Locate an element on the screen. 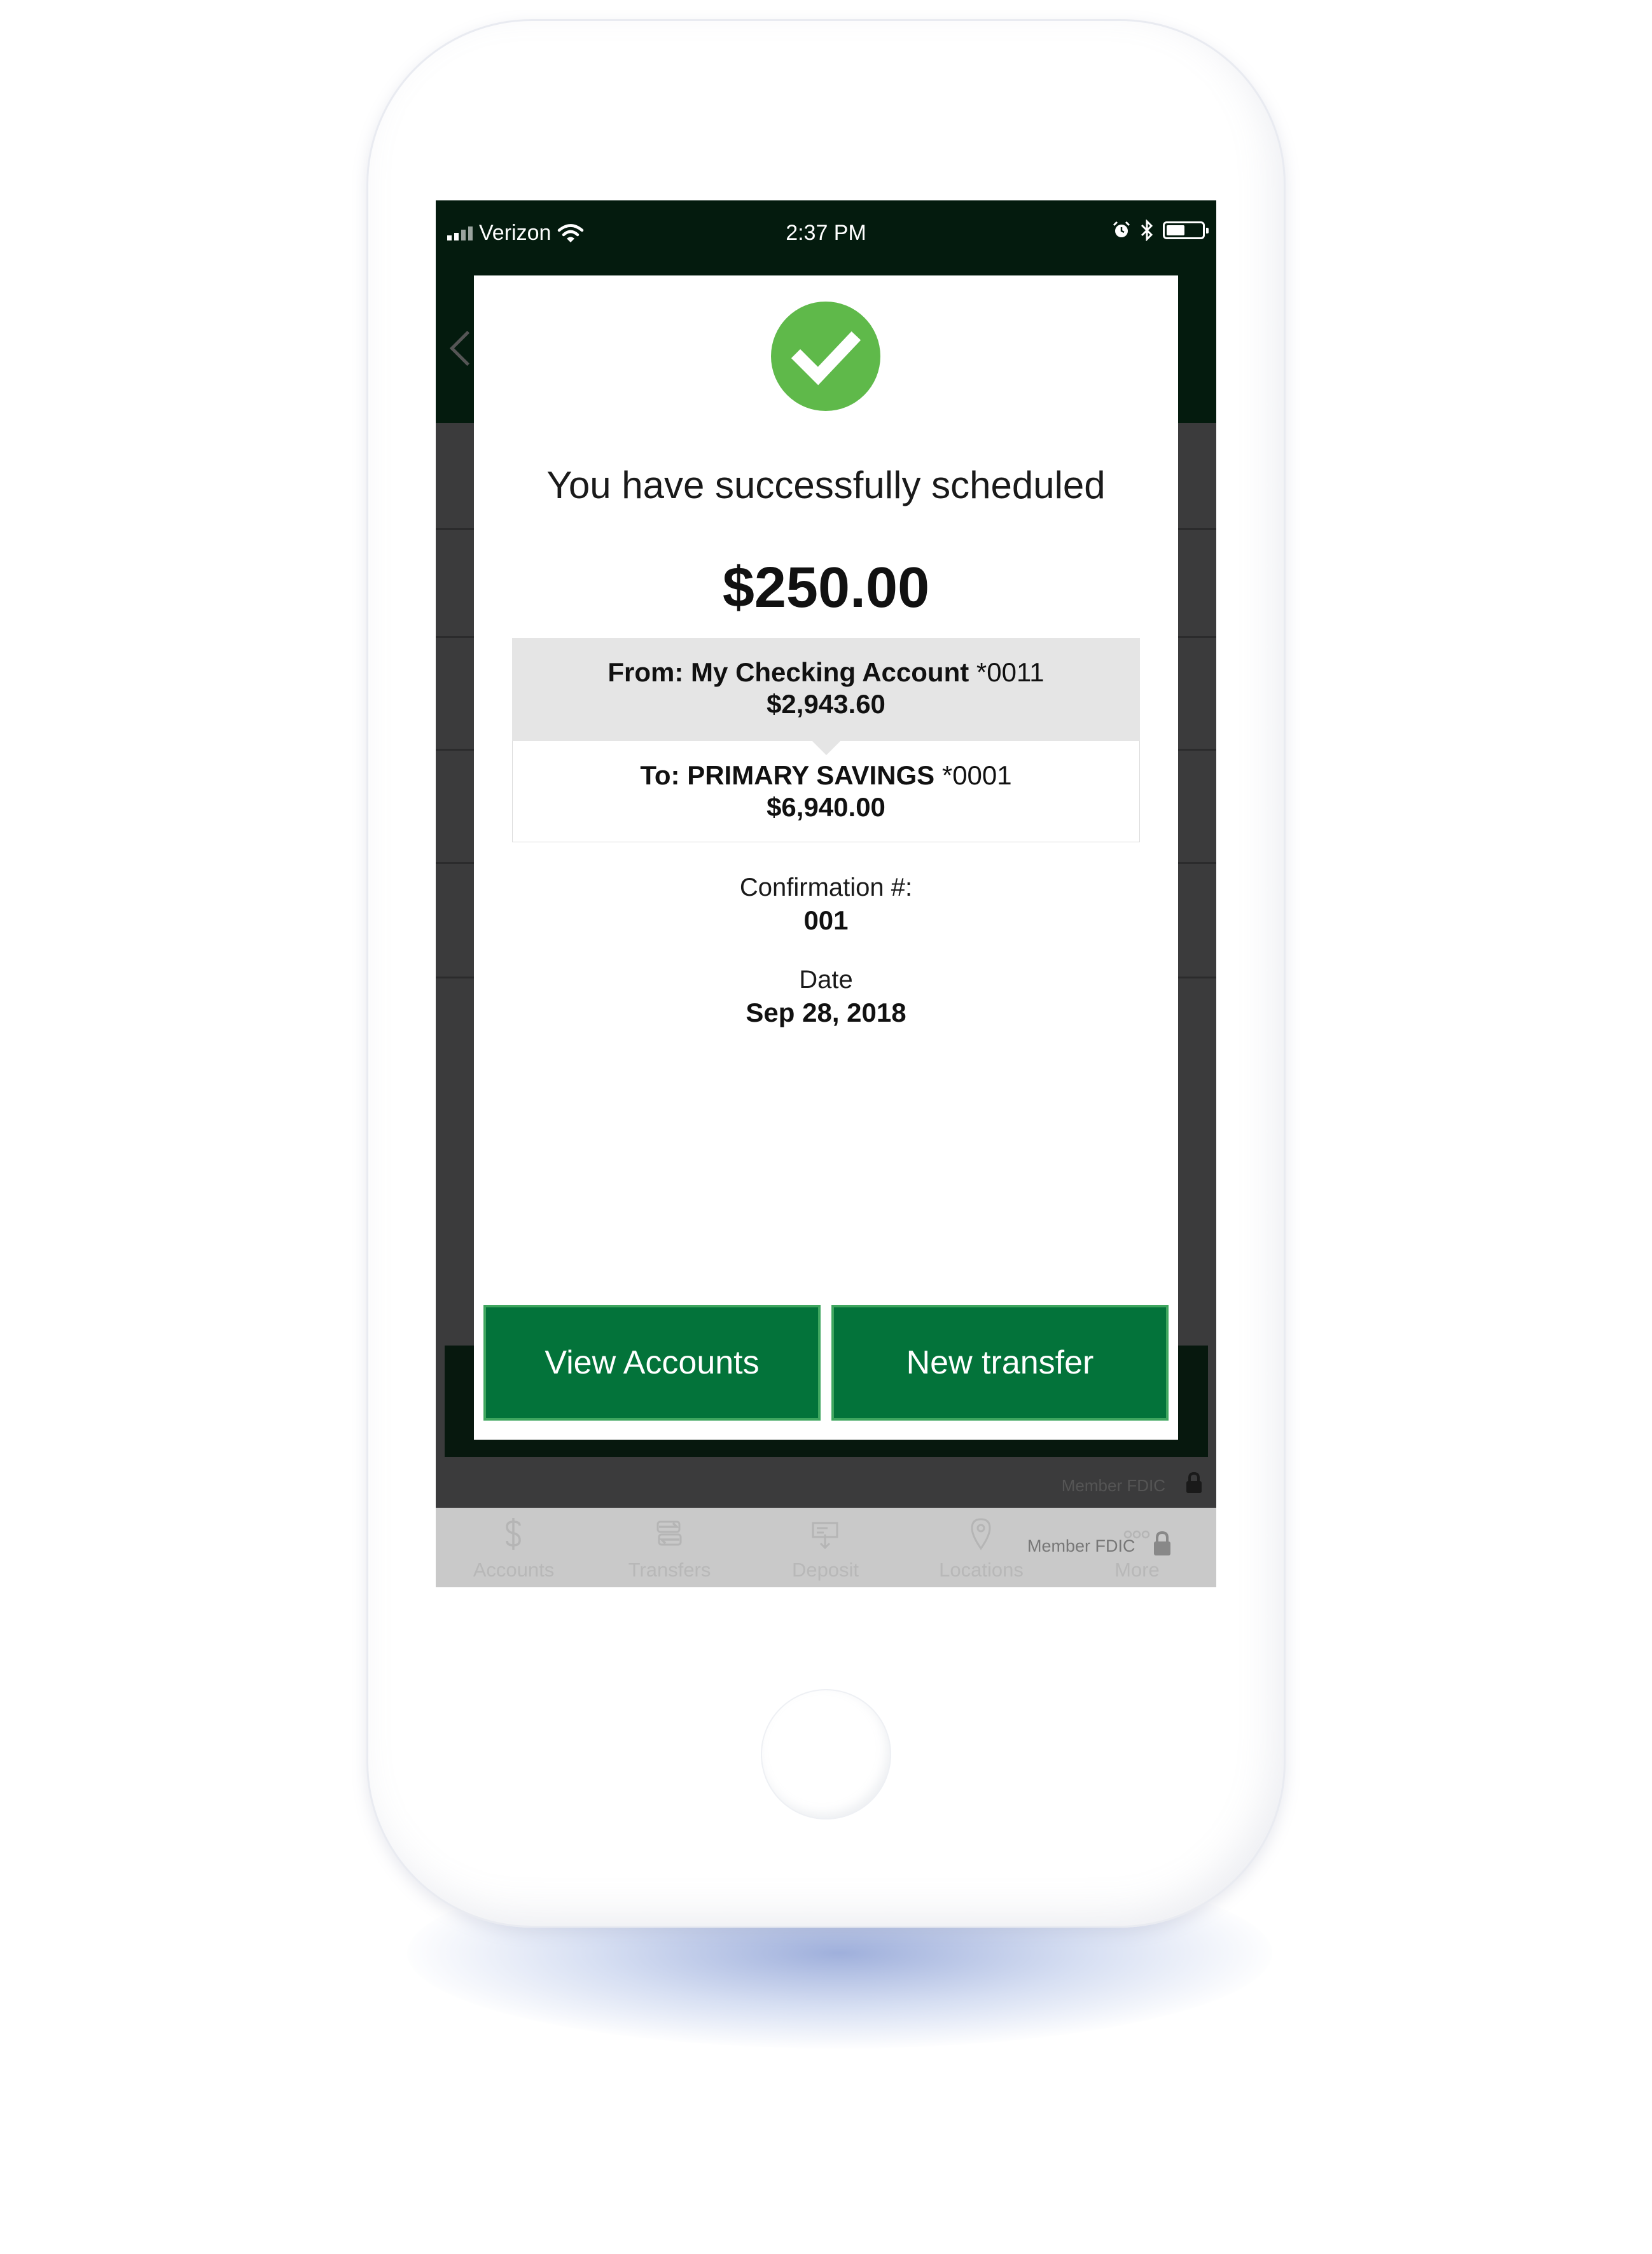 This screenshot has height=2254, width=1652. from-account-balance: $2,943.60 is located at coordinates (826, 705).